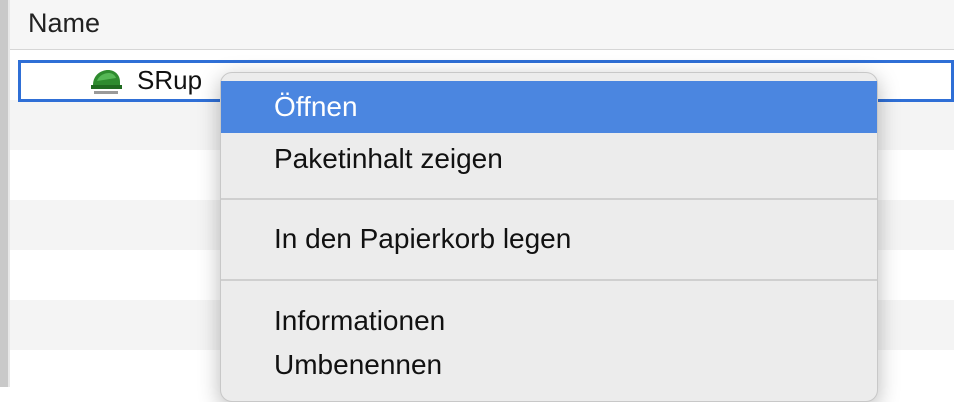 Image resolution: width=954 pixels, height=402 pixels. I want to click on menu-item-open: Öffnen, so click(549, 107).